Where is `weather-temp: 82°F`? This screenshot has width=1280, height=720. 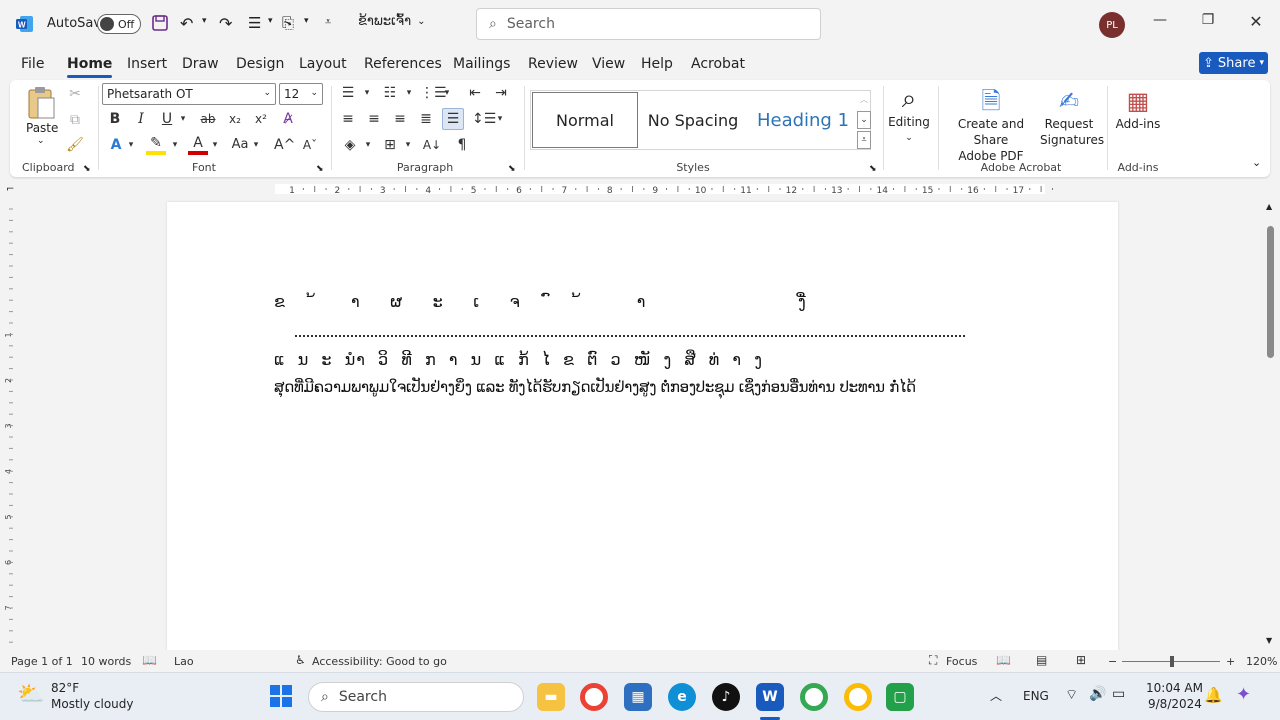
weather-temp: 82°F is located at coordinates (65, 688).